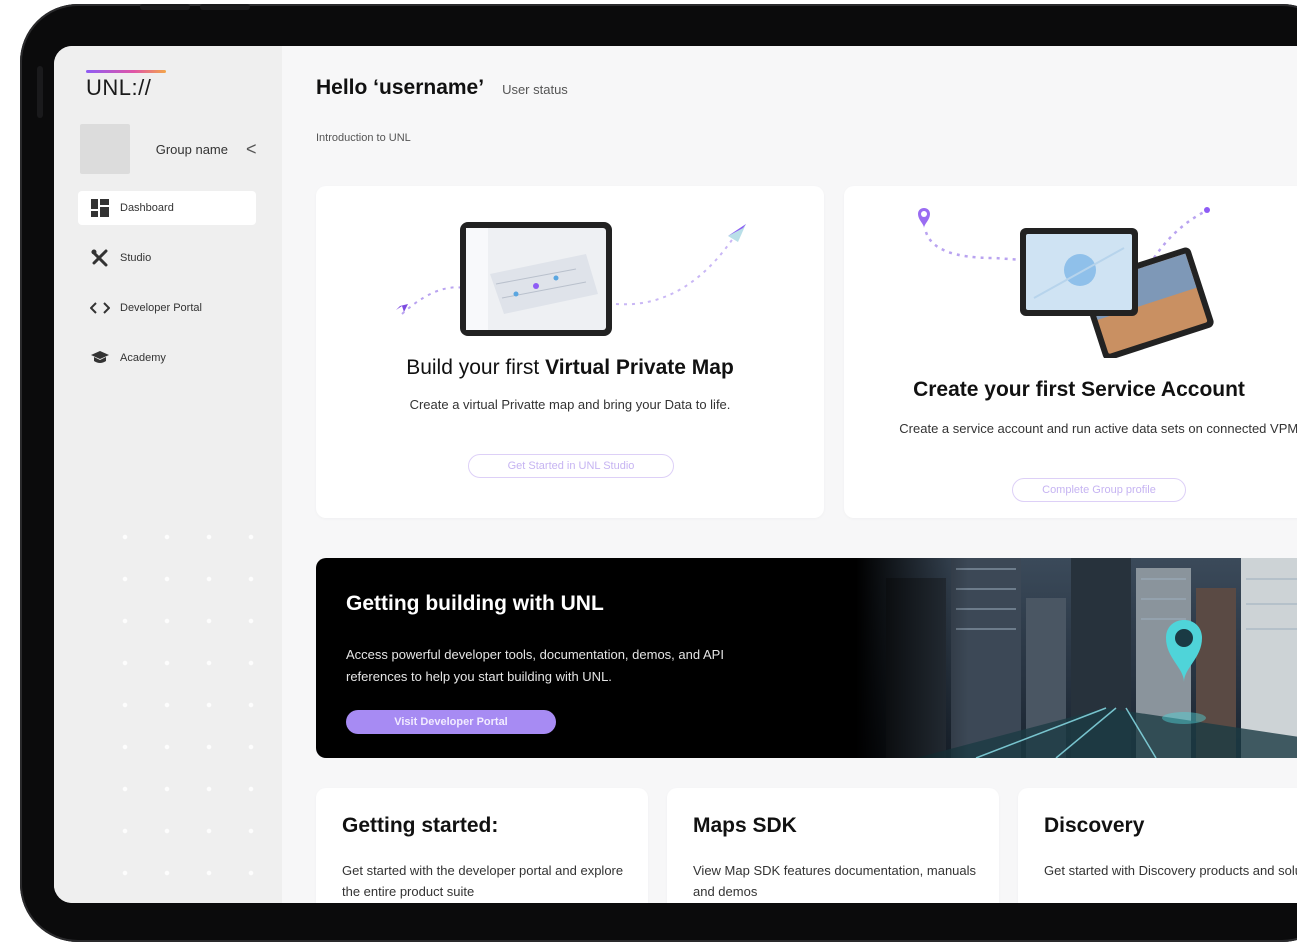 The height and width of the screenshot is (942, 1297). What do you see at coordinates (745, 825) in the screenshot?
I see `maps-sdk-title: Maps SDK` at bounding box center [745, 825].